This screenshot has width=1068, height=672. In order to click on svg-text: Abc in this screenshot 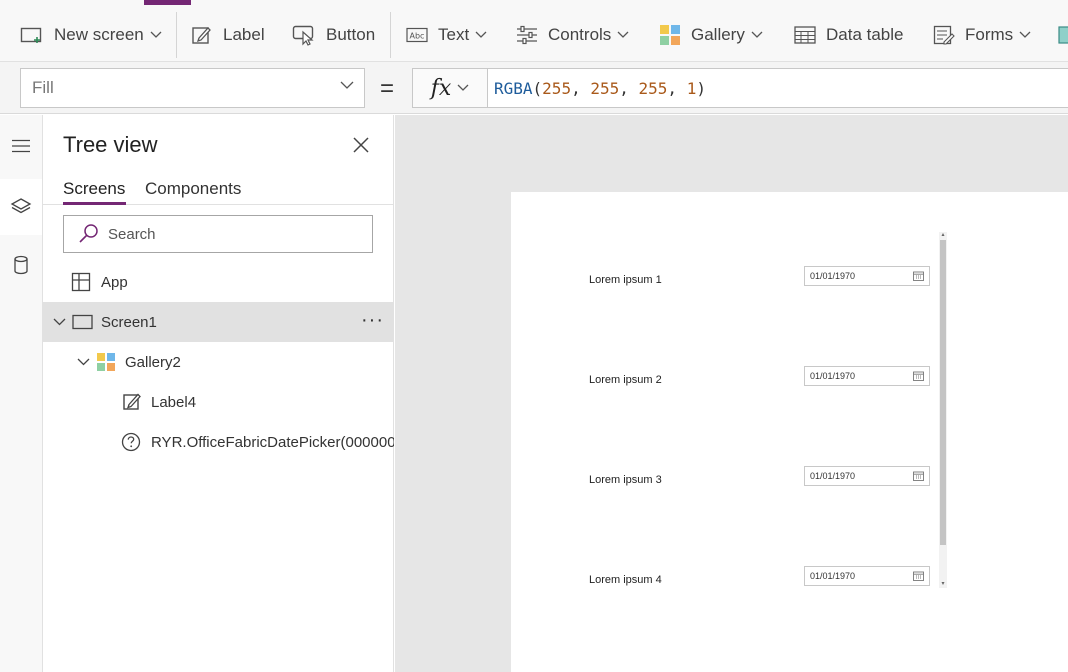, I will do `click(417, 36)`.